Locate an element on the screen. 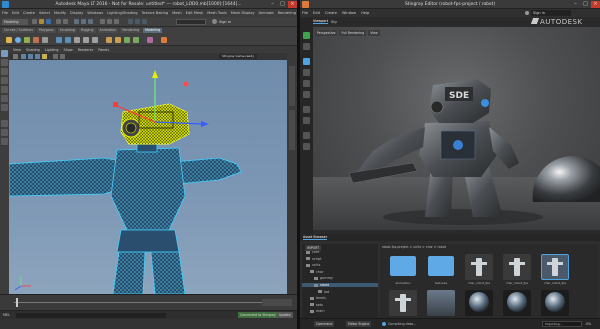  panel-menu-item: Renderer is located at coordinates (85, 50).